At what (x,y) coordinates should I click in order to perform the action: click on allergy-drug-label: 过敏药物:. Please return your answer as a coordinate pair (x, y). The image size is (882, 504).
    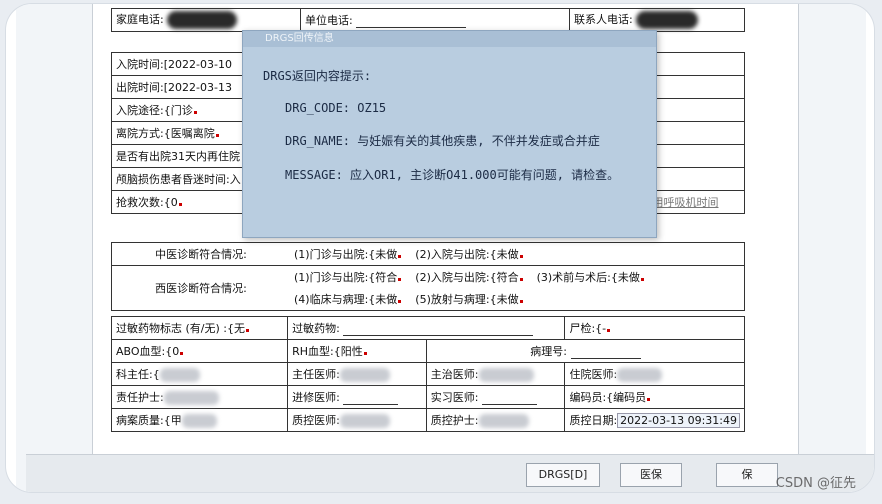
    Looking at the image, I should click on (316, 328).